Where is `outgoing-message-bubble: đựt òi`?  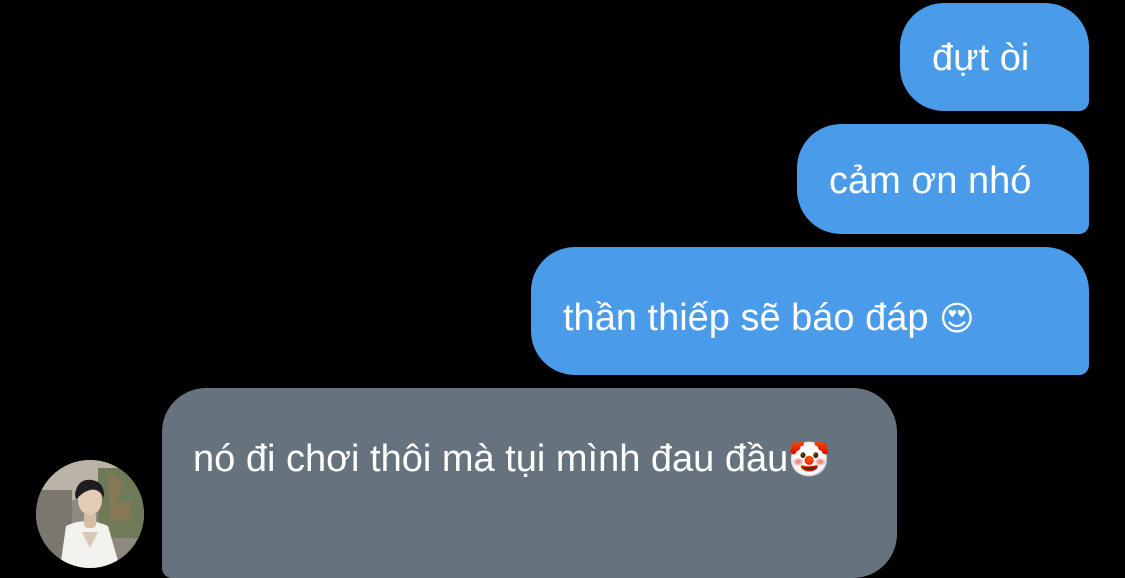 outgoing-message-bubble: đựt òi is located at coordinates (994, 57).